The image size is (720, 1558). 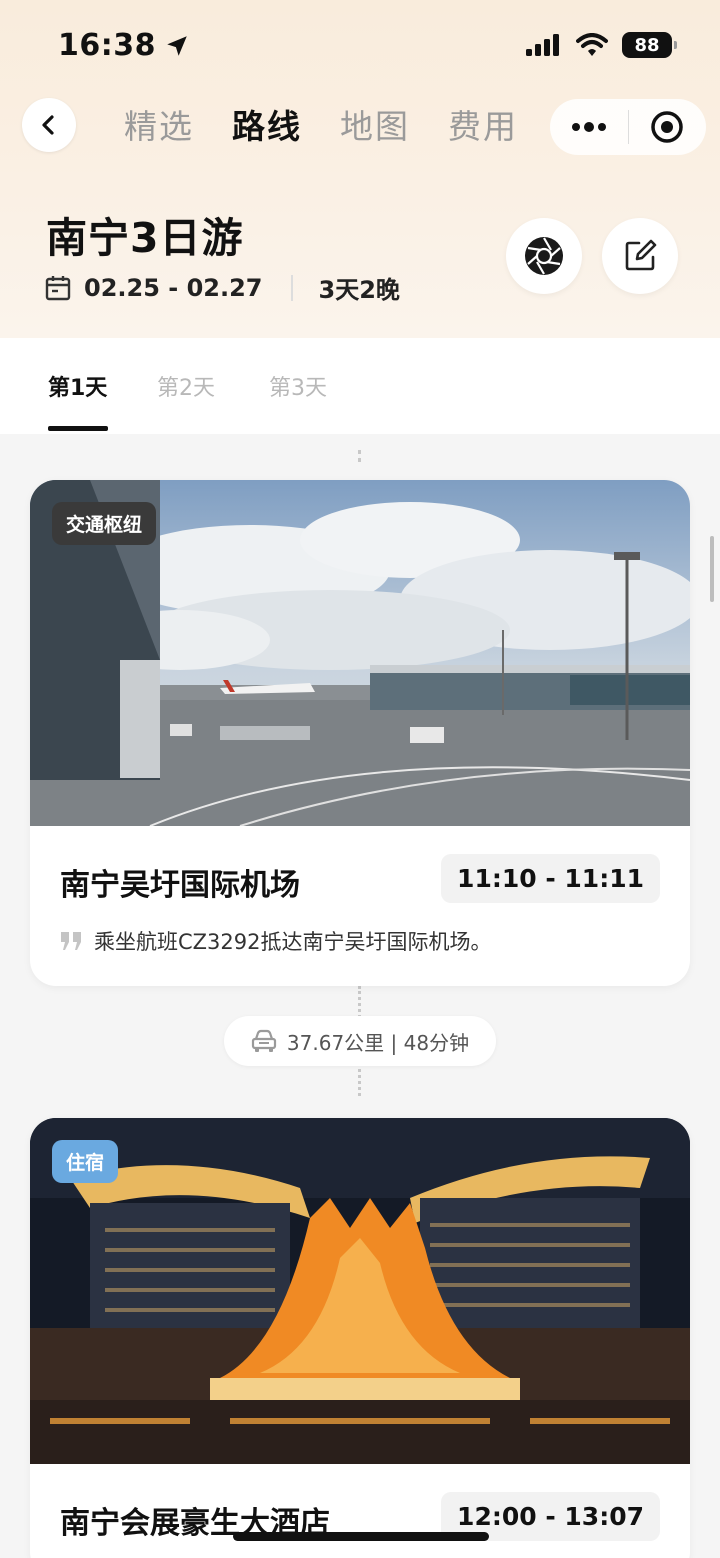 I want to click on edit-icon, so click(x=641, y=255).